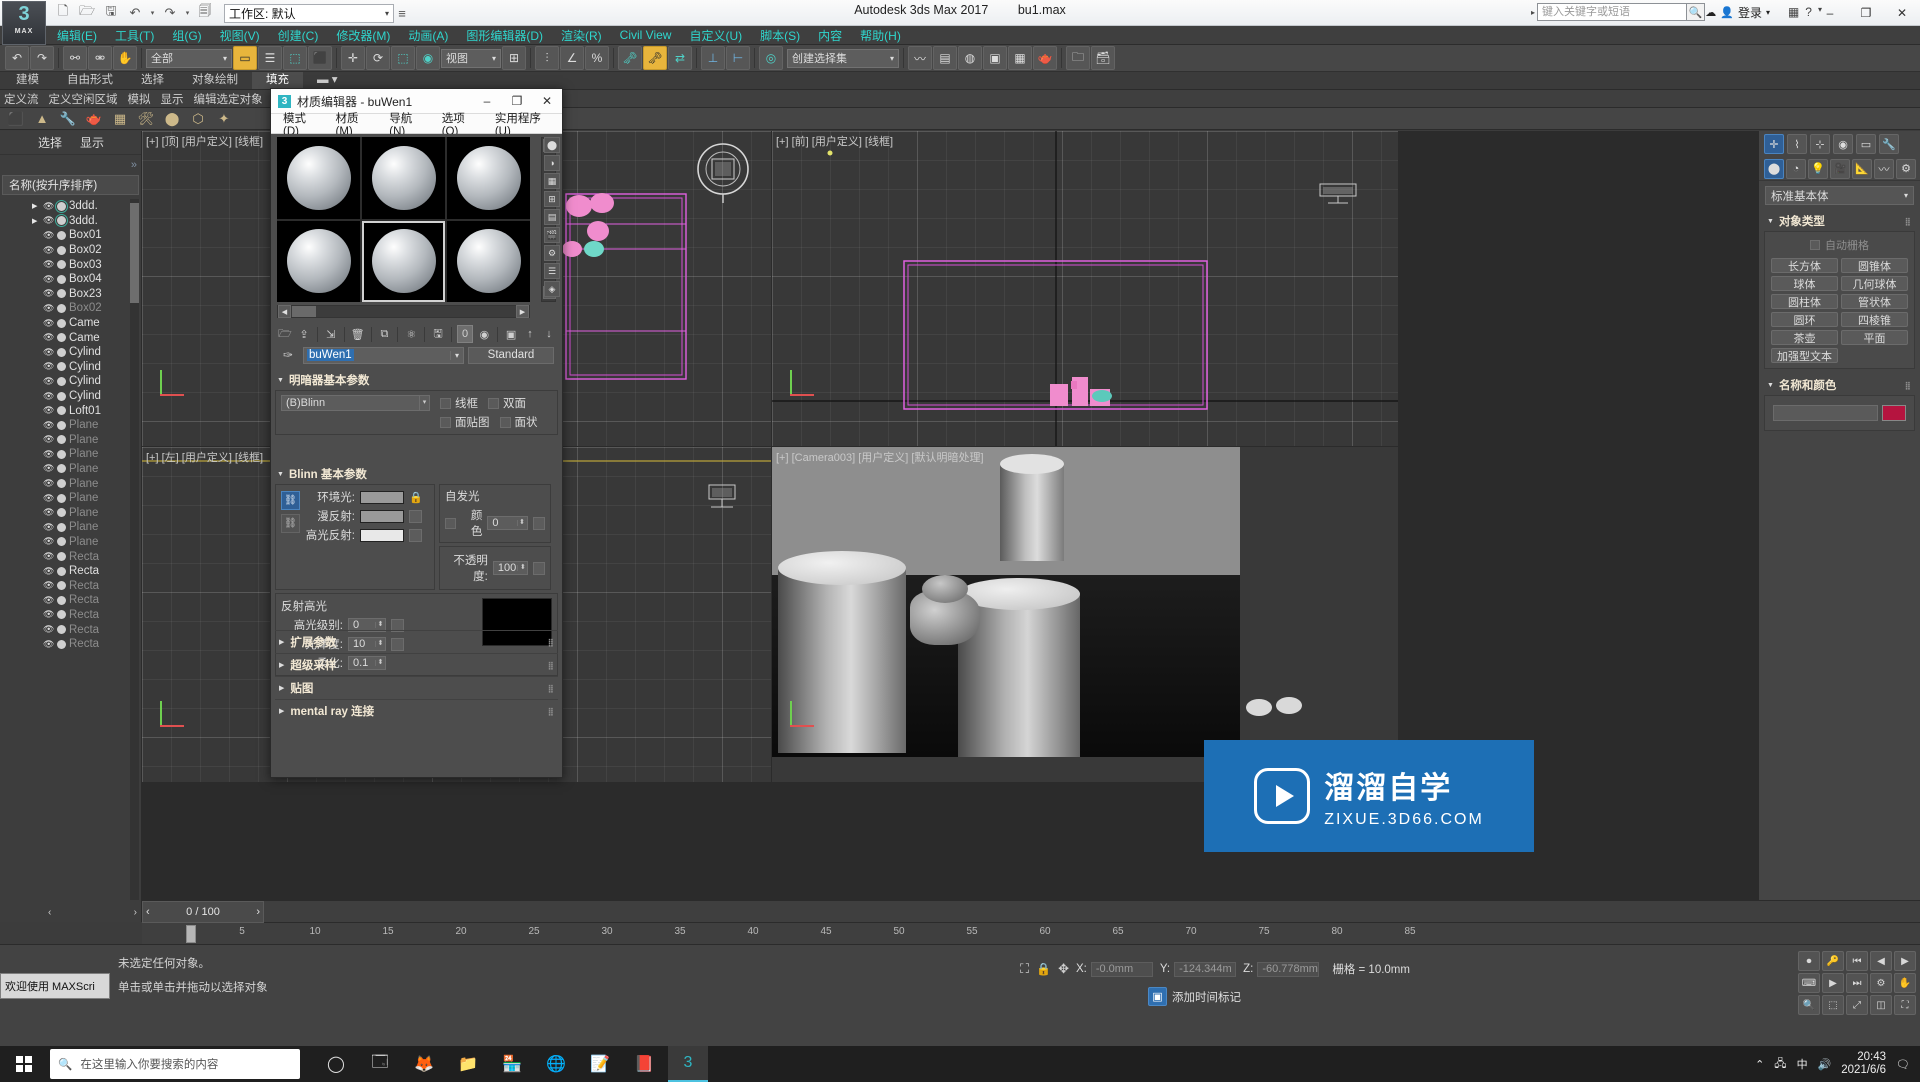 This screenshot has height=1082, width=1920. I want to click on rectangular-region-icon: ⬚, so click(295, 58).